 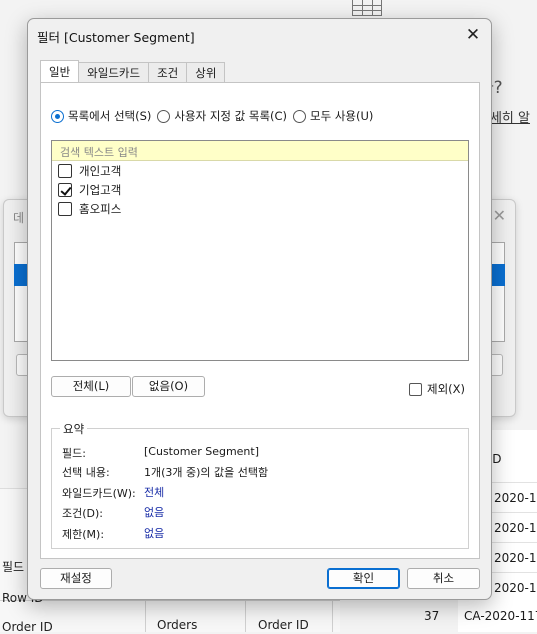 I want to click on tab-bar: 일반 와일드카드 조건 상위, so click(x=133, y=71).